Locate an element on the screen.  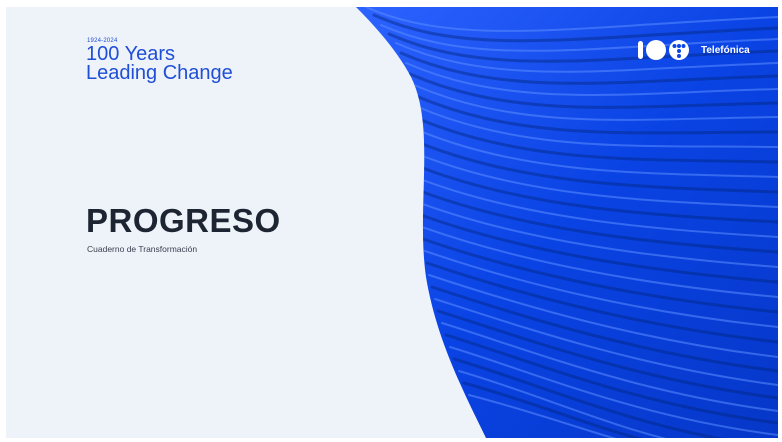
telefonica-logo: Telefónica is located at coordinates (693, 50).